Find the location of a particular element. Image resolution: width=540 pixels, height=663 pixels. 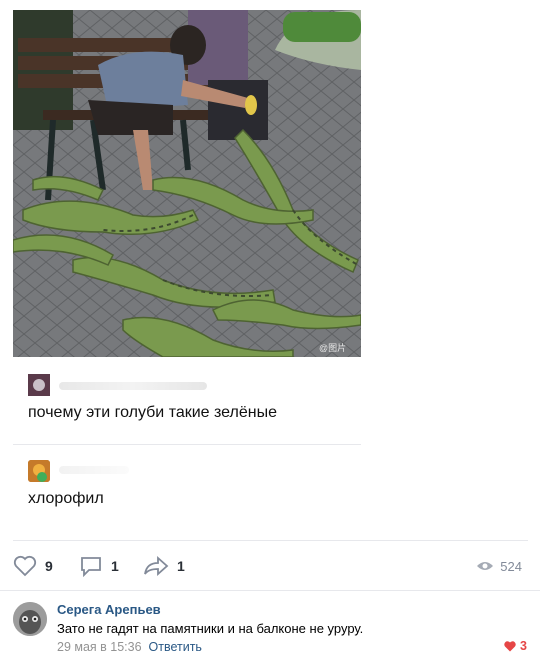

post-actions: 9 1 1 524 is located at coordinates (270, 567).